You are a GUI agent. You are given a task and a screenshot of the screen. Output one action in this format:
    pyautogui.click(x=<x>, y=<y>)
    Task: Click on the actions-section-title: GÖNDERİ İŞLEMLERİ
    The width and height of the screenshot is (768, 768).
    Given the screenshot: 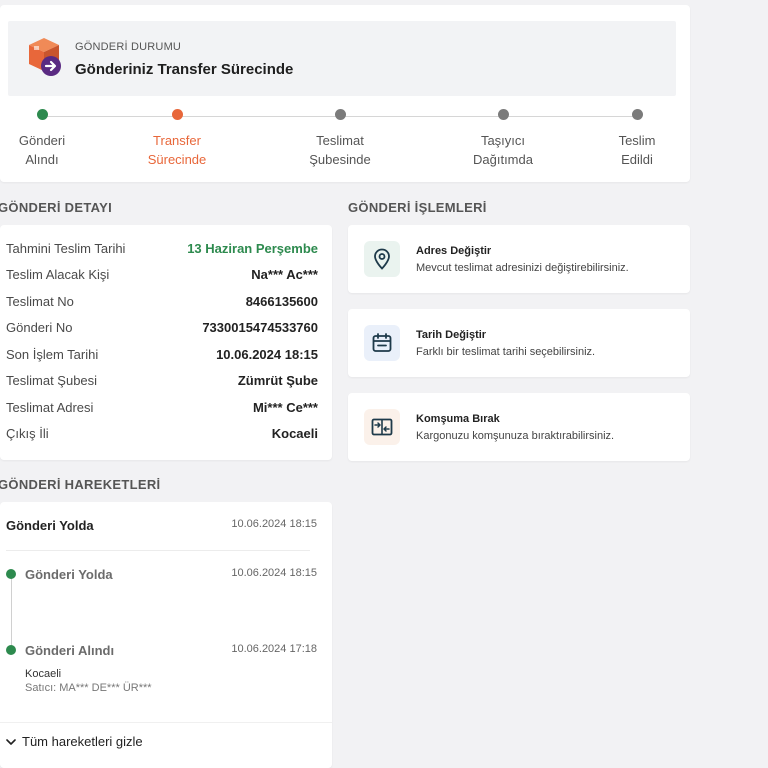 What is the action you would take?
    pyautogui.click(x=417, y=207)
    